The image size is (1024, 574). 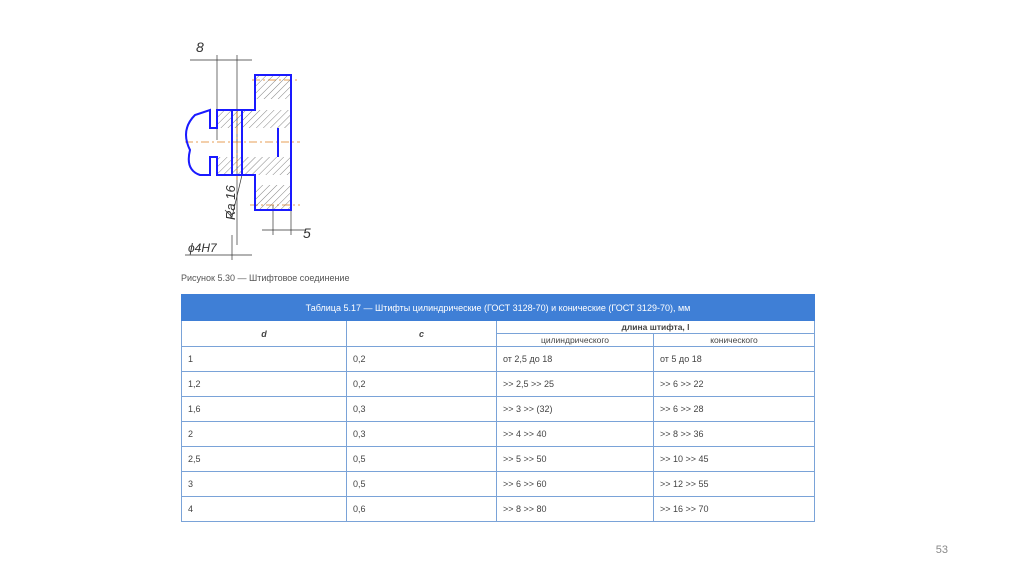 I want to click on header-d: d, so click(x=264, y=333).